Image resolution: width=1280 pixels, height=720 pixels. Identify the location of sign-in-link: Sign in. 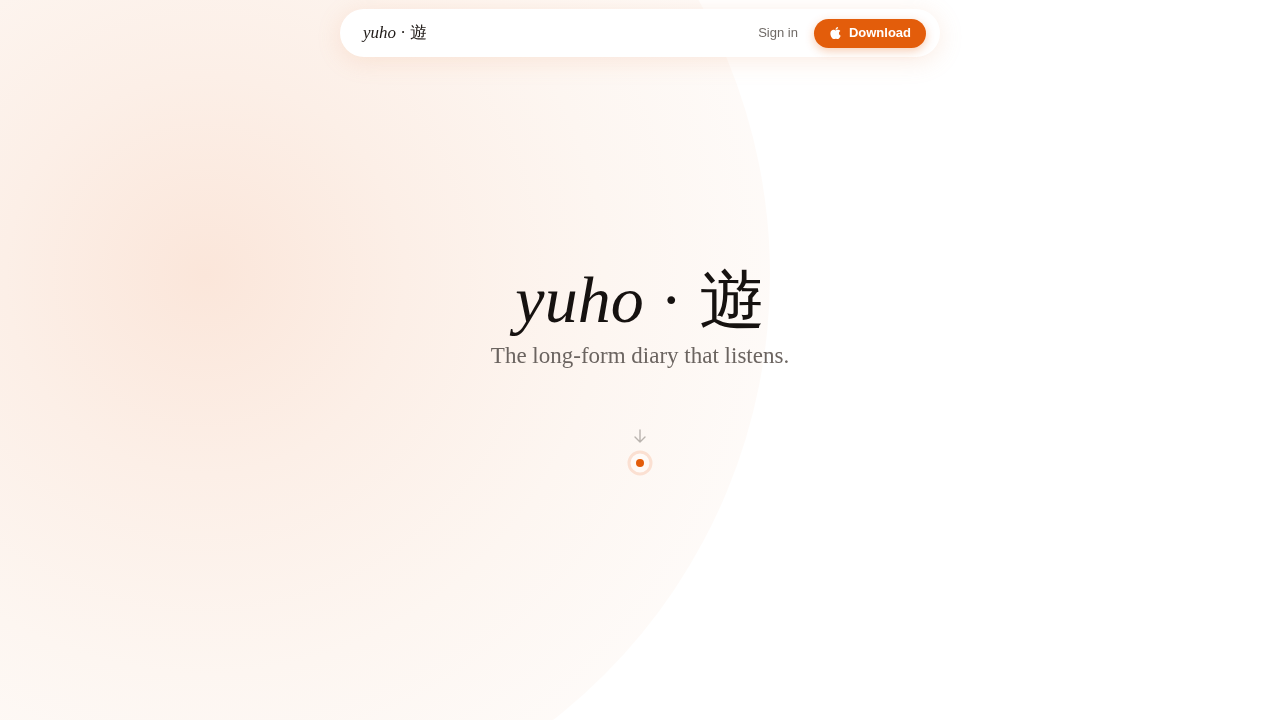
(778, 33).